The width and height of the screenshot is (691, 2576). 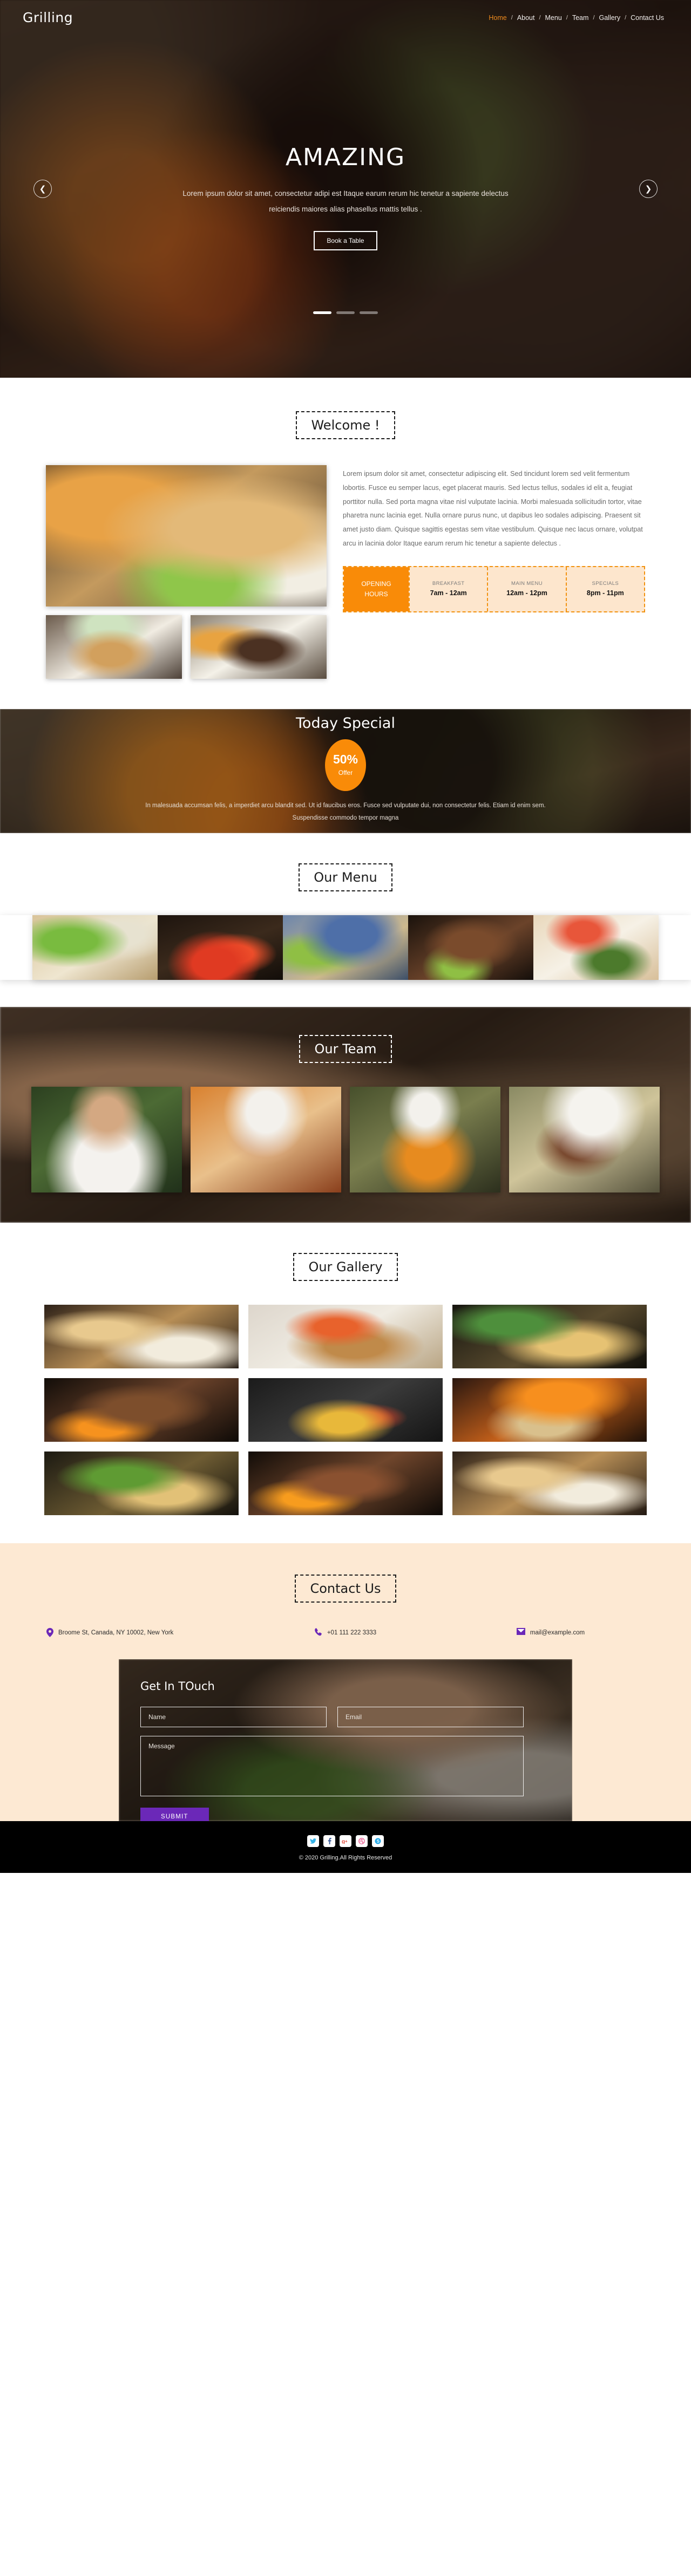 I want to click on menu-title: Our Menu, so click(x=345, y=877).